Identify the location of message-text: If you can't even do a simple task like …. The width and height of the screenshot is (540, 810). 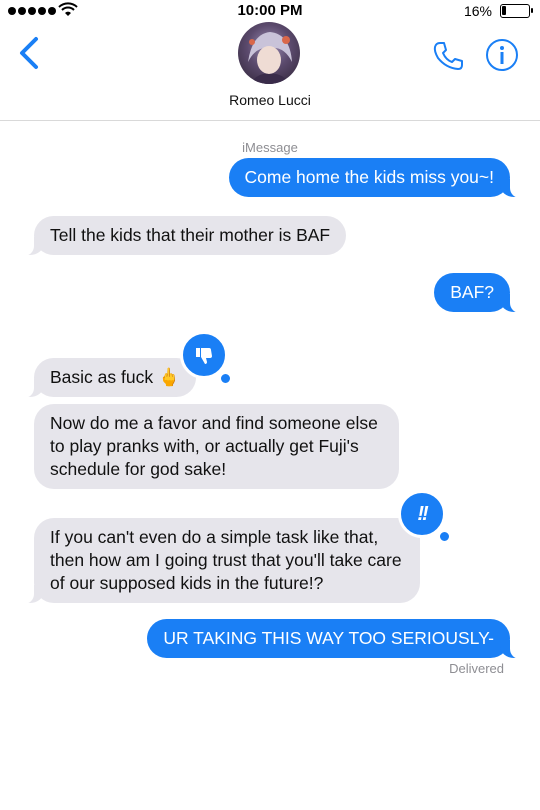
(226, 560).